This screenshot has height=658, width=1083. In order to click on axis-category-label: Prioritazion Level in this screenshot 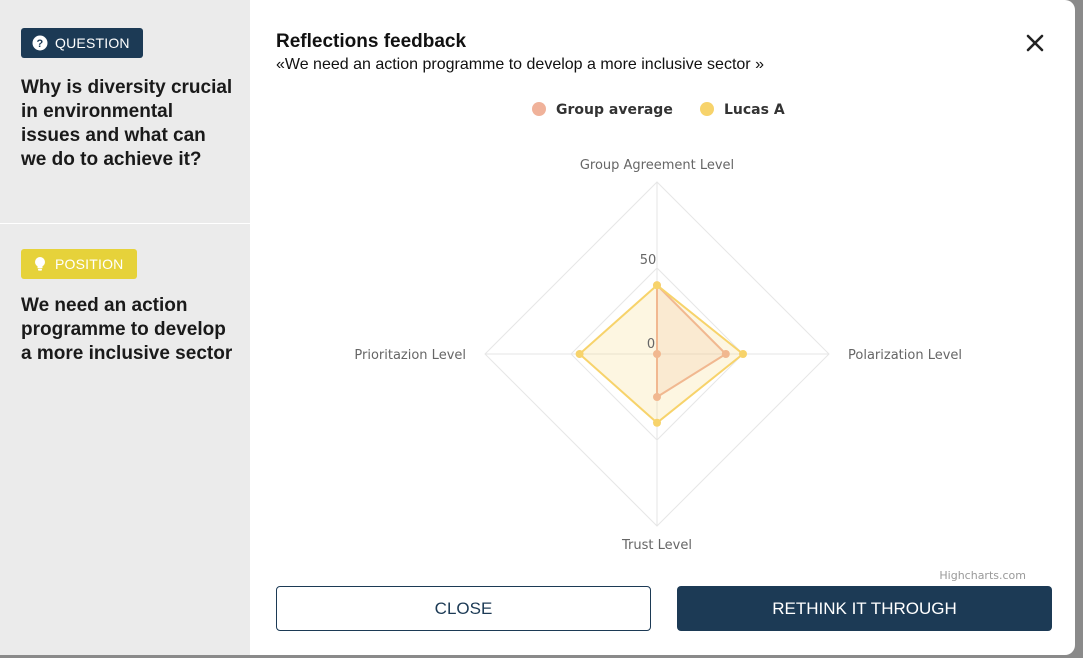, I will do `click(410, 355)`.